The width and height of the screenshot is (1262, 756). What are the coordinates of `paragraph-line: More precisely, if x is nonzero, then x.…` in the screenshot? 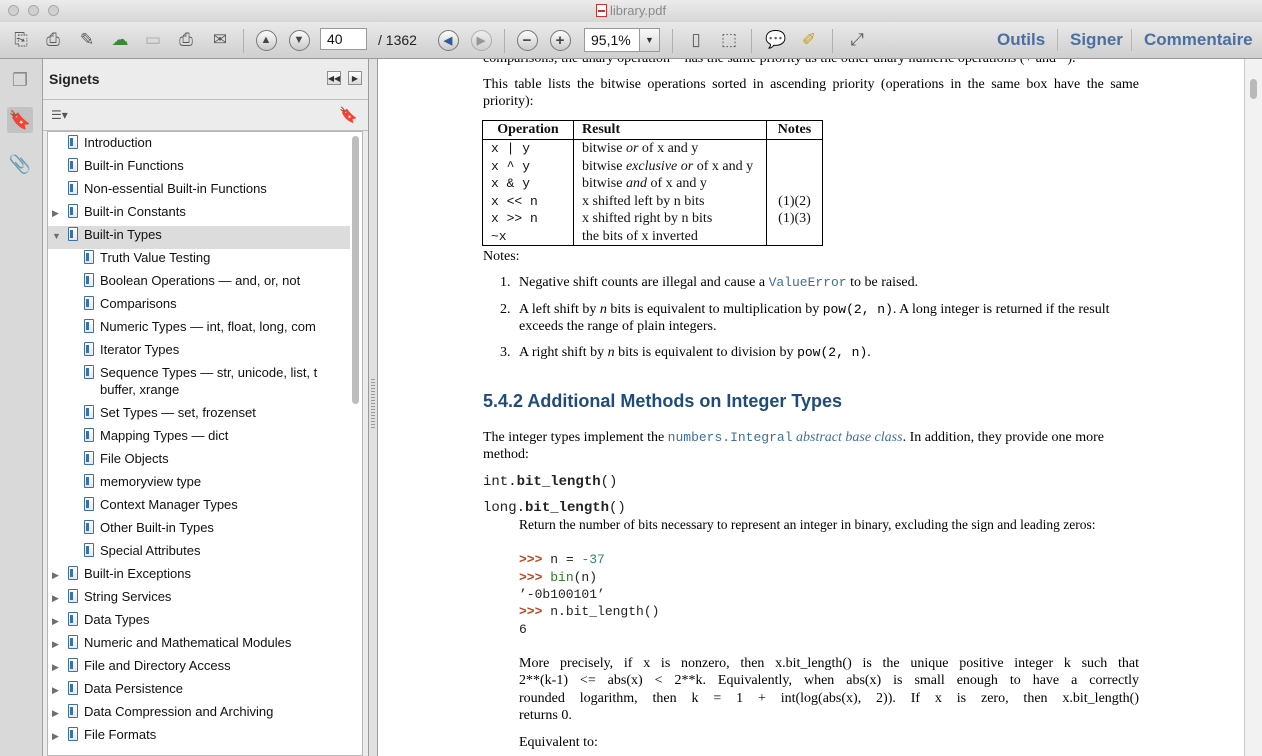 It's located at (829, 663).